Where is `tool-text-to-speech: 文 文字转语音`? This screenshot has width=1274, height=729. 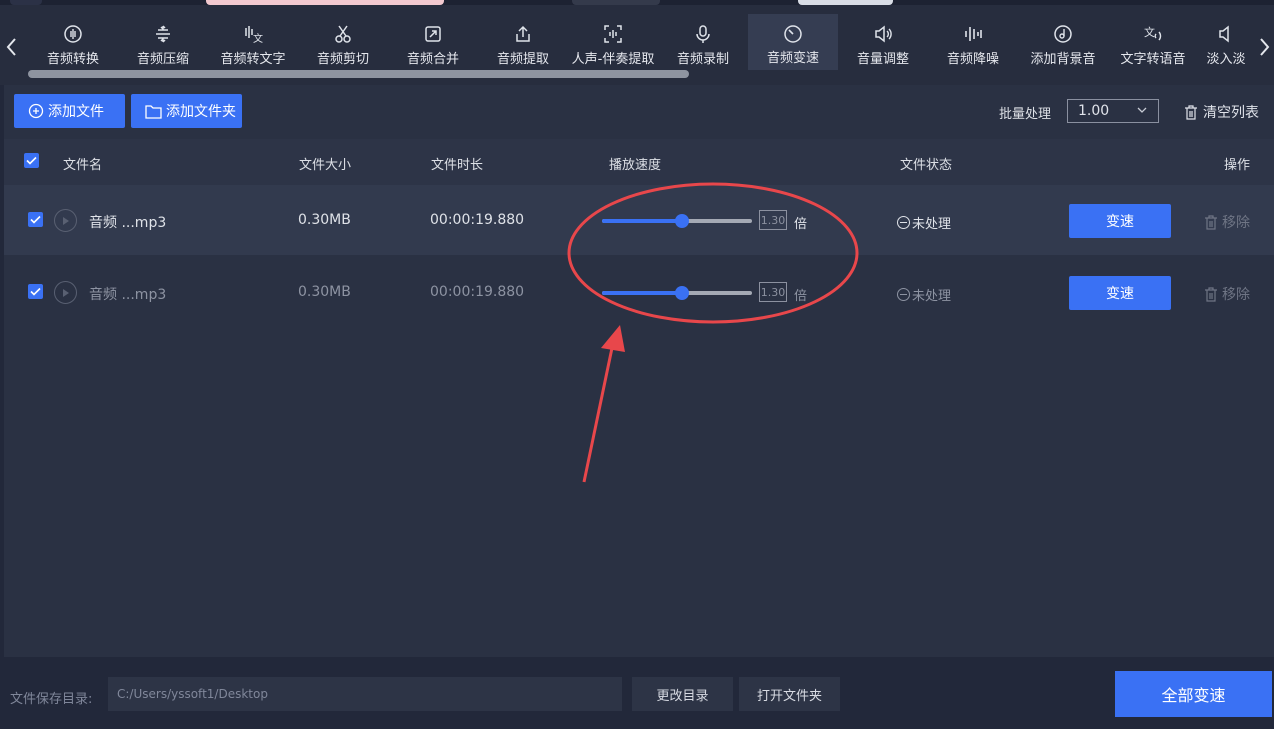 tool-text-to-speech: 文 文字转语音 is located at coordinates (1153, 44).